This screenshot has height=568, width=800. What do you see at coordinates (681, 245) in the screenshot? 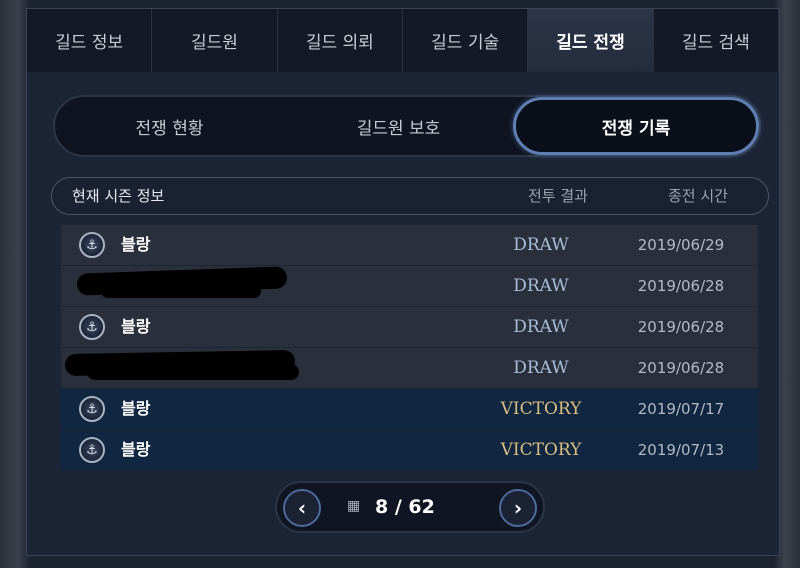
I see `end-date: 2019/06/29` at bounding box center [681, 245].